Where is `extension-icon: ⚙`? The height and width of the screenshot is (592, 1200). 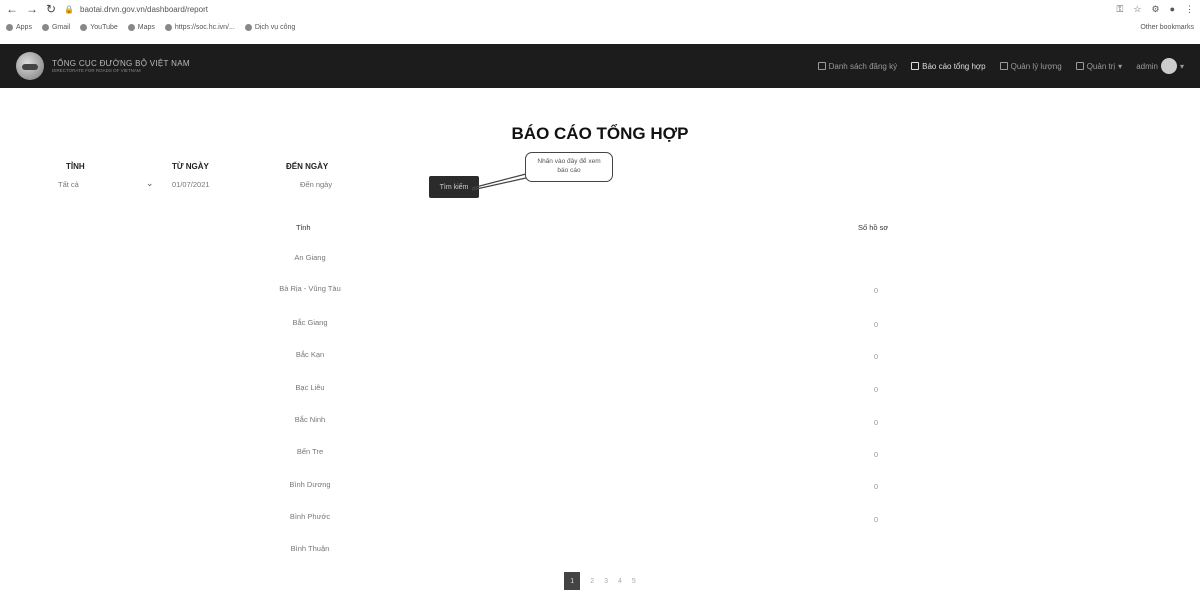 extension-icon: ⚙ is located at coordinates (1155, 9).